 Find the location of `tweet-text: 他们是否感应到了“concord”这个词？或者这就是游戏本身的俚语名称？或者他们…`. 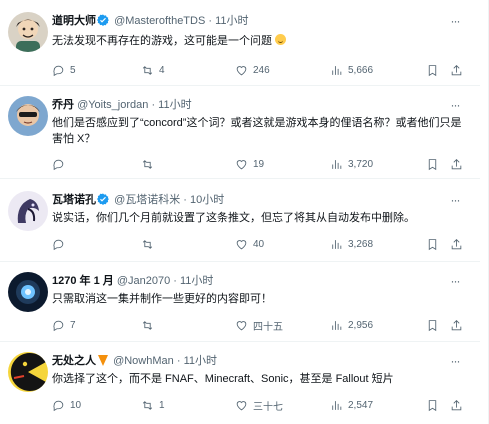

tweet-text: 他们是否感应到了“concord”这个词？或者这就是游戏本身的俚语名称？或者他们… is located at coordinates (257, 131).